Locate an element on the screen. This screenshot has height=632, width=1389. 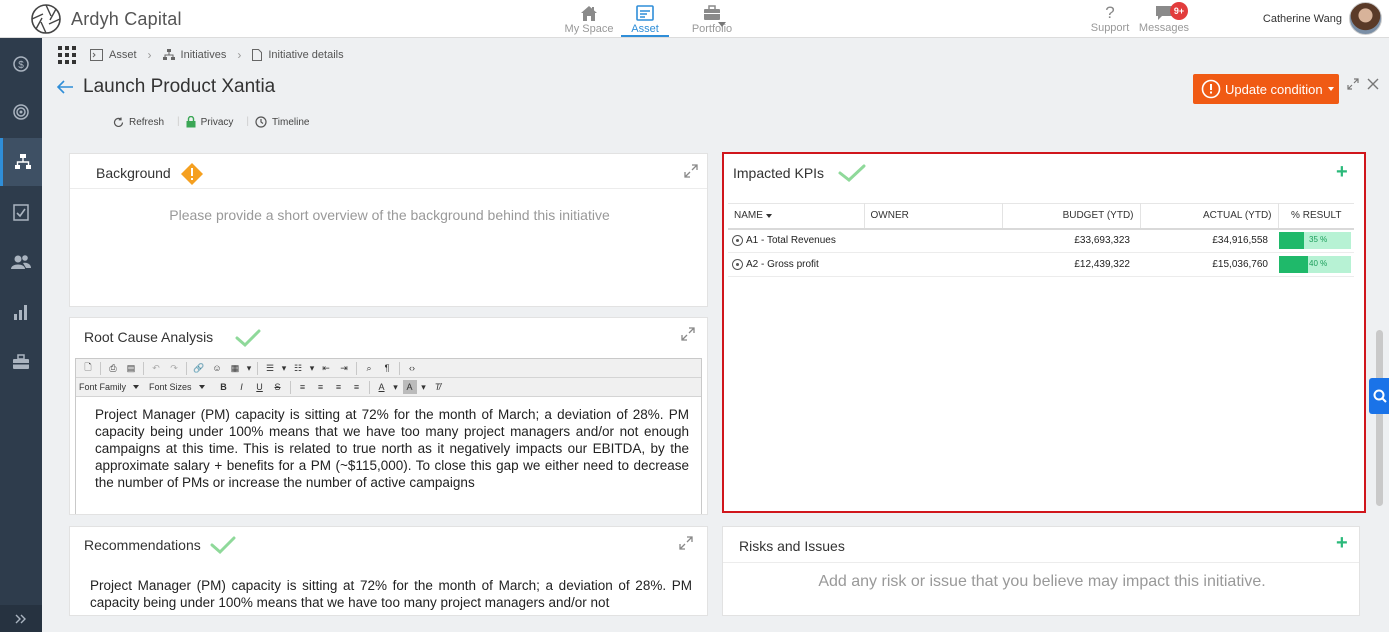
back-arrow-icon is located at coordinates (65, 87).